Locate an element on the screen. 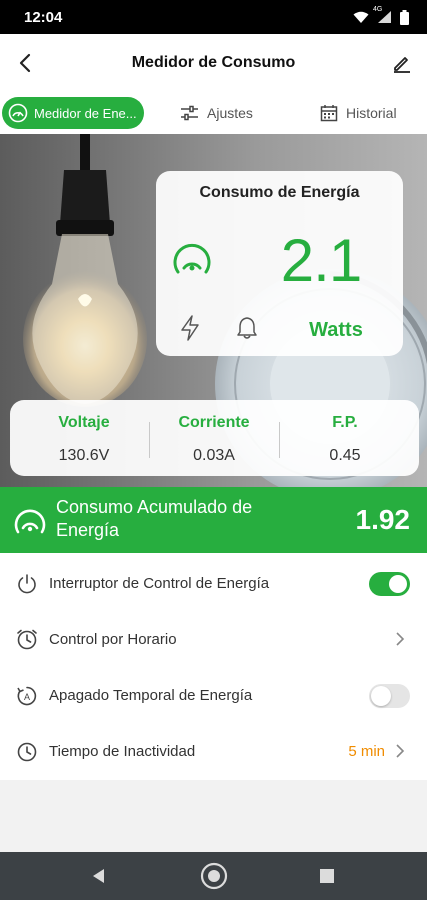 This screenshot has width=427, height=900. setting-label: Tiempo de Inactividad is located at coordinates (122, 751).